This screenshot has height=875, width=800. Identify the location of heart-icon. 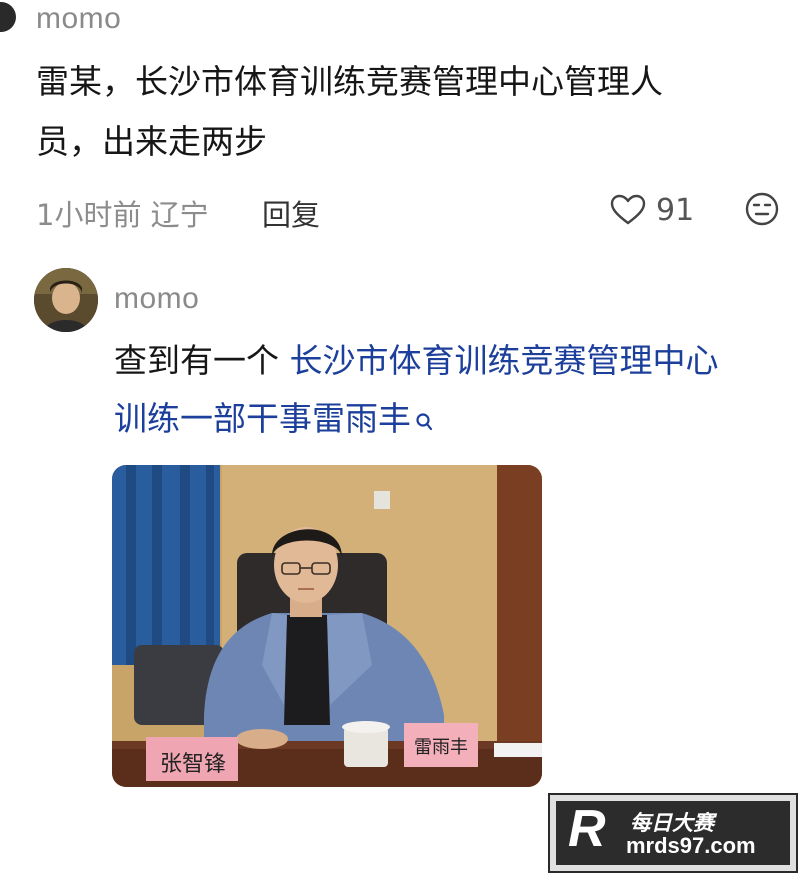
(628, 210).